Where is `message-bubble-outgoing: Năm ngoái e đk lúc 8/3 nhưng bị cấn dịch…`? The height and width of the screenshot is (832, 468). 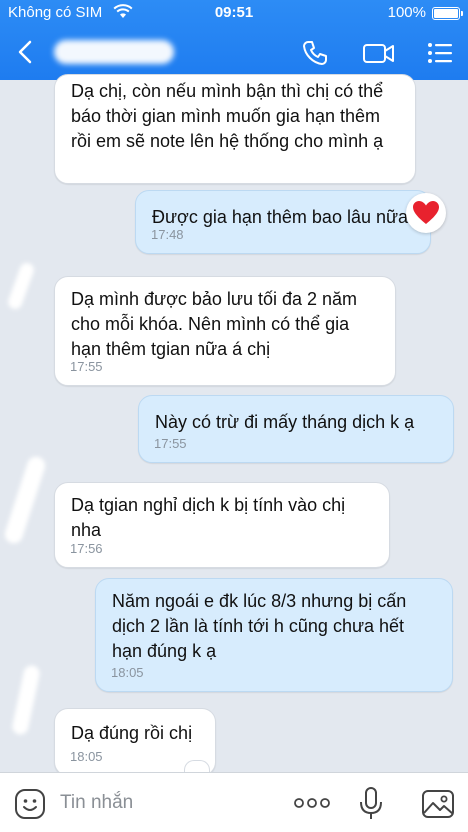 message-bubble-outgoing: Năm ngoái e đk lúc 8/3 nhưng bị cấn dịch… is located at coordinates (274, 635).